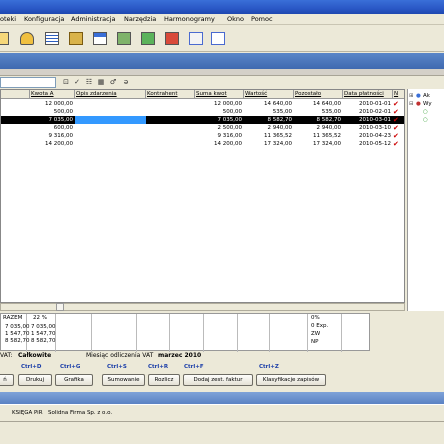 The height and width of the screenshot is (444, 444). What do you see at coordinates (318, 120) in the screenshot?
I see `cell-pozostalo: 8 582,70` at bounding box center [318, 120].